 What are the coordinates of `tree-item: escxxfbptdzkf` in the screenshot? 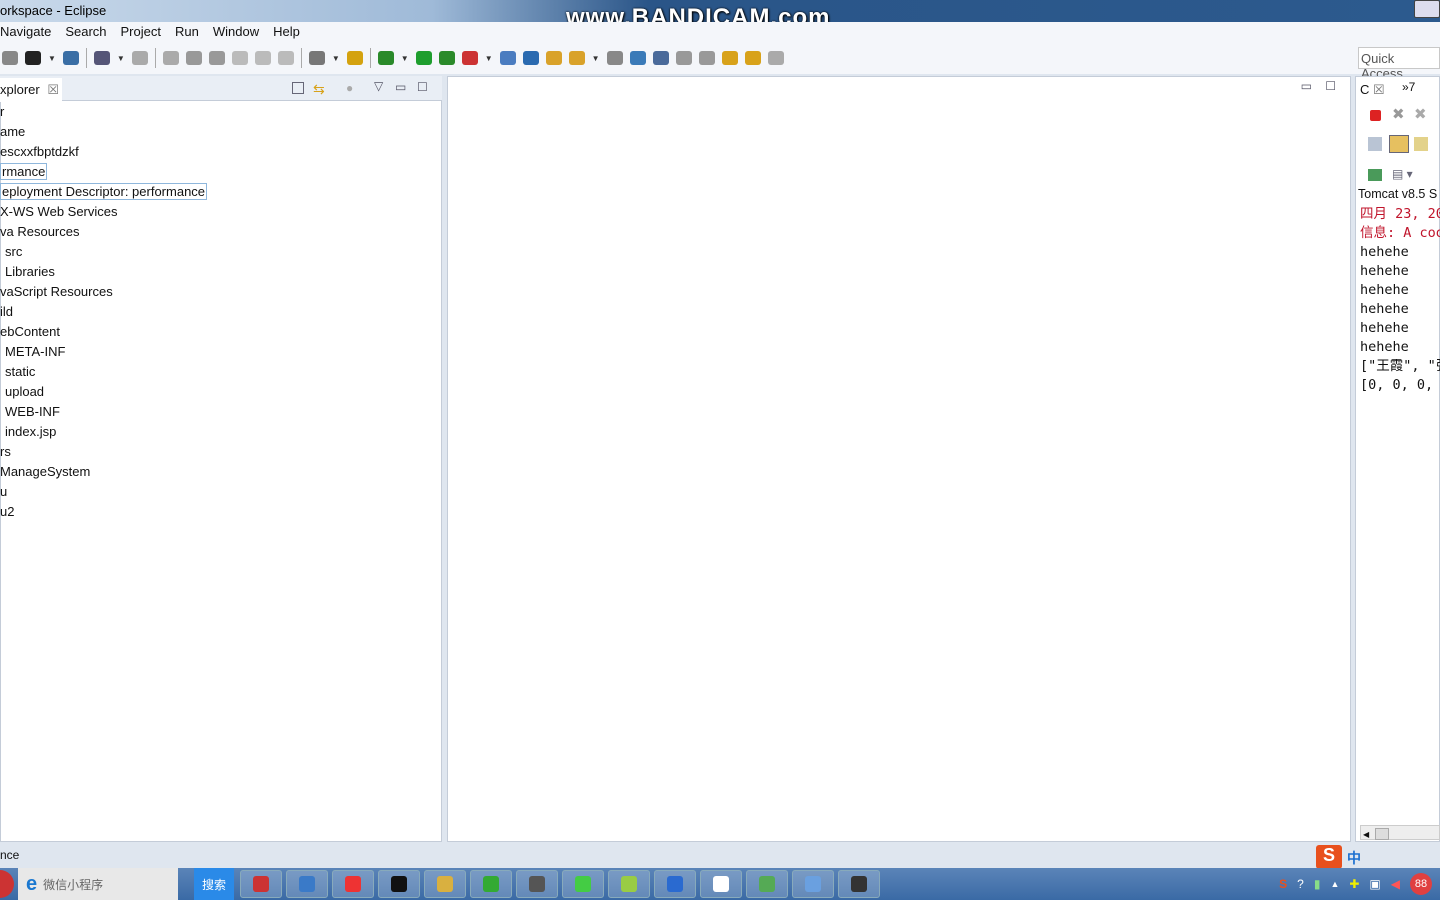 It's located at (39, 152).